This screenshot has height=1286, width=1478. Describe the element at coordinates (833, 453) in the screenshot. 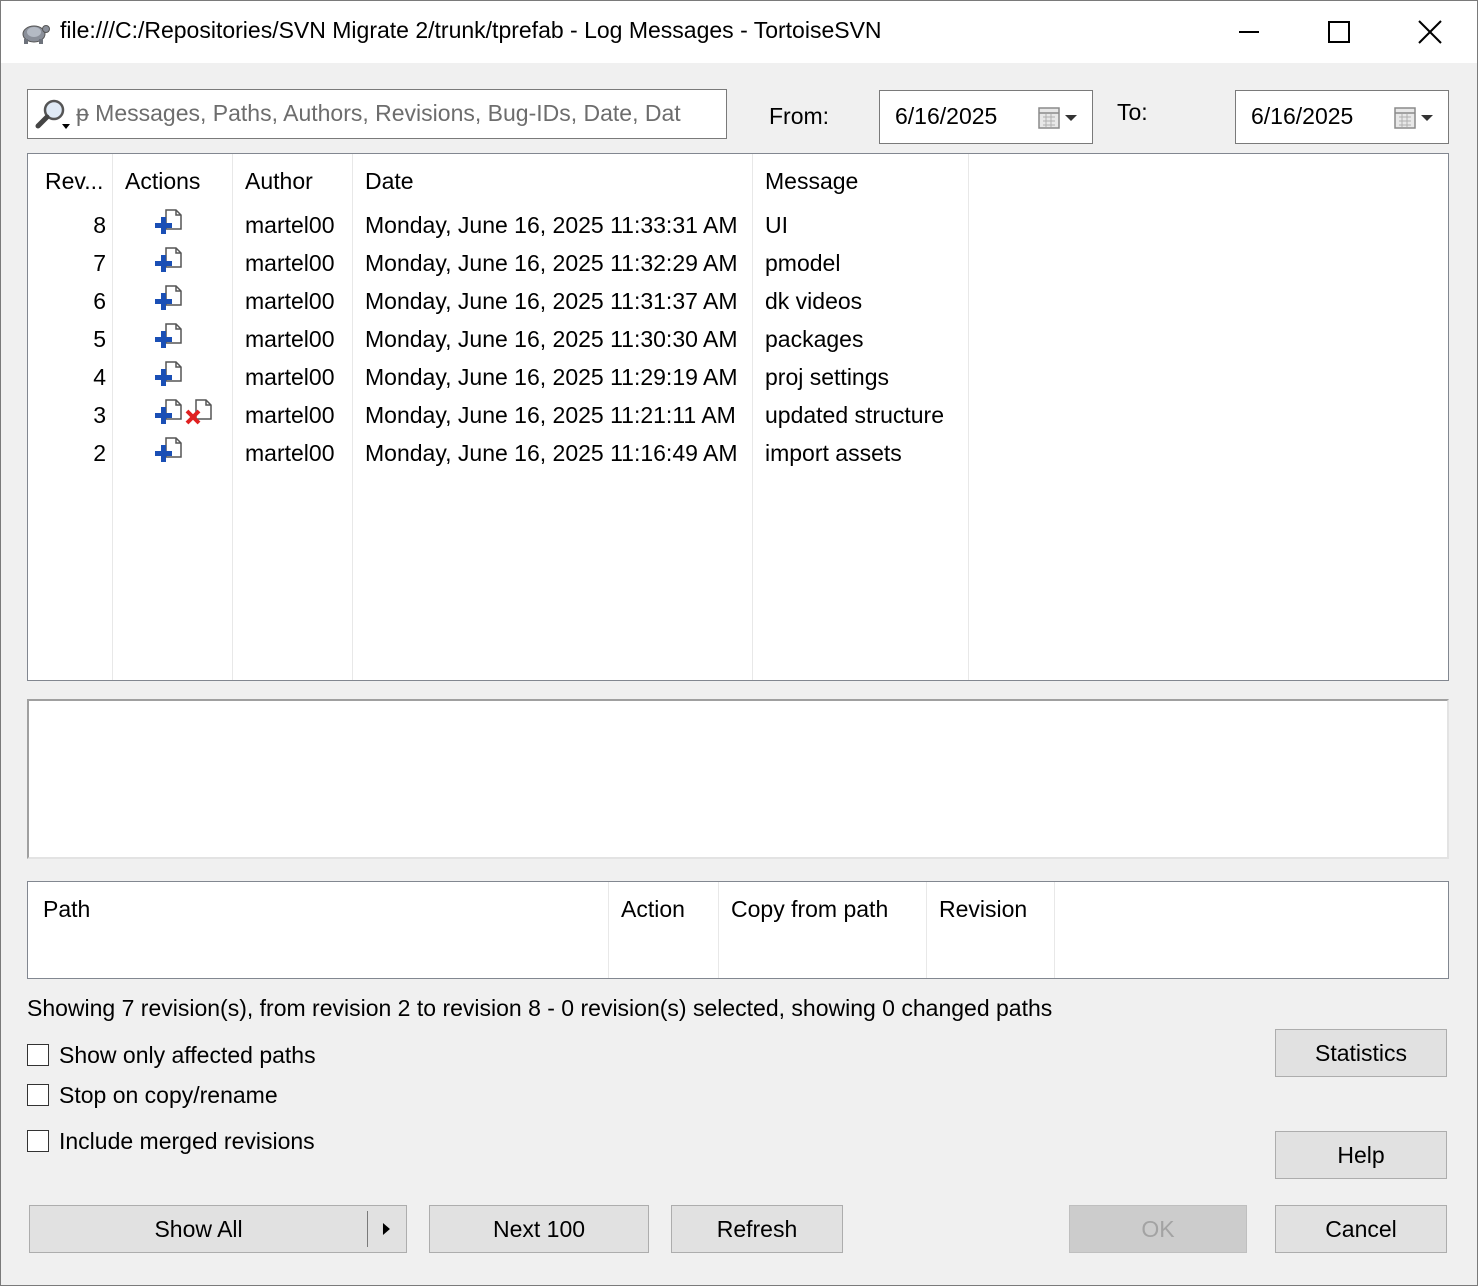

I see `message-cell: import assets` at that location.